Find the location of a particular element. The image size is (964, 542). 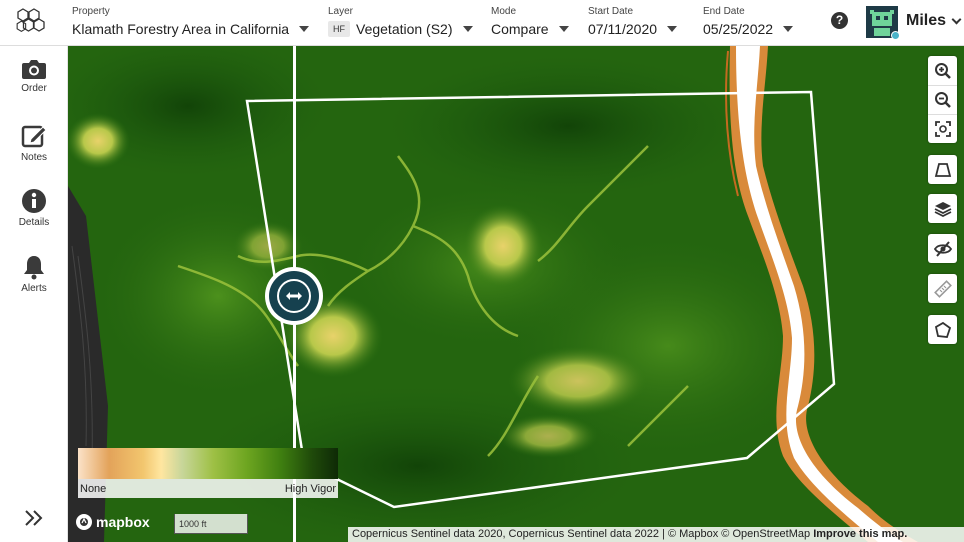

fit-bounds-icon is located at coordinates (942, 129).